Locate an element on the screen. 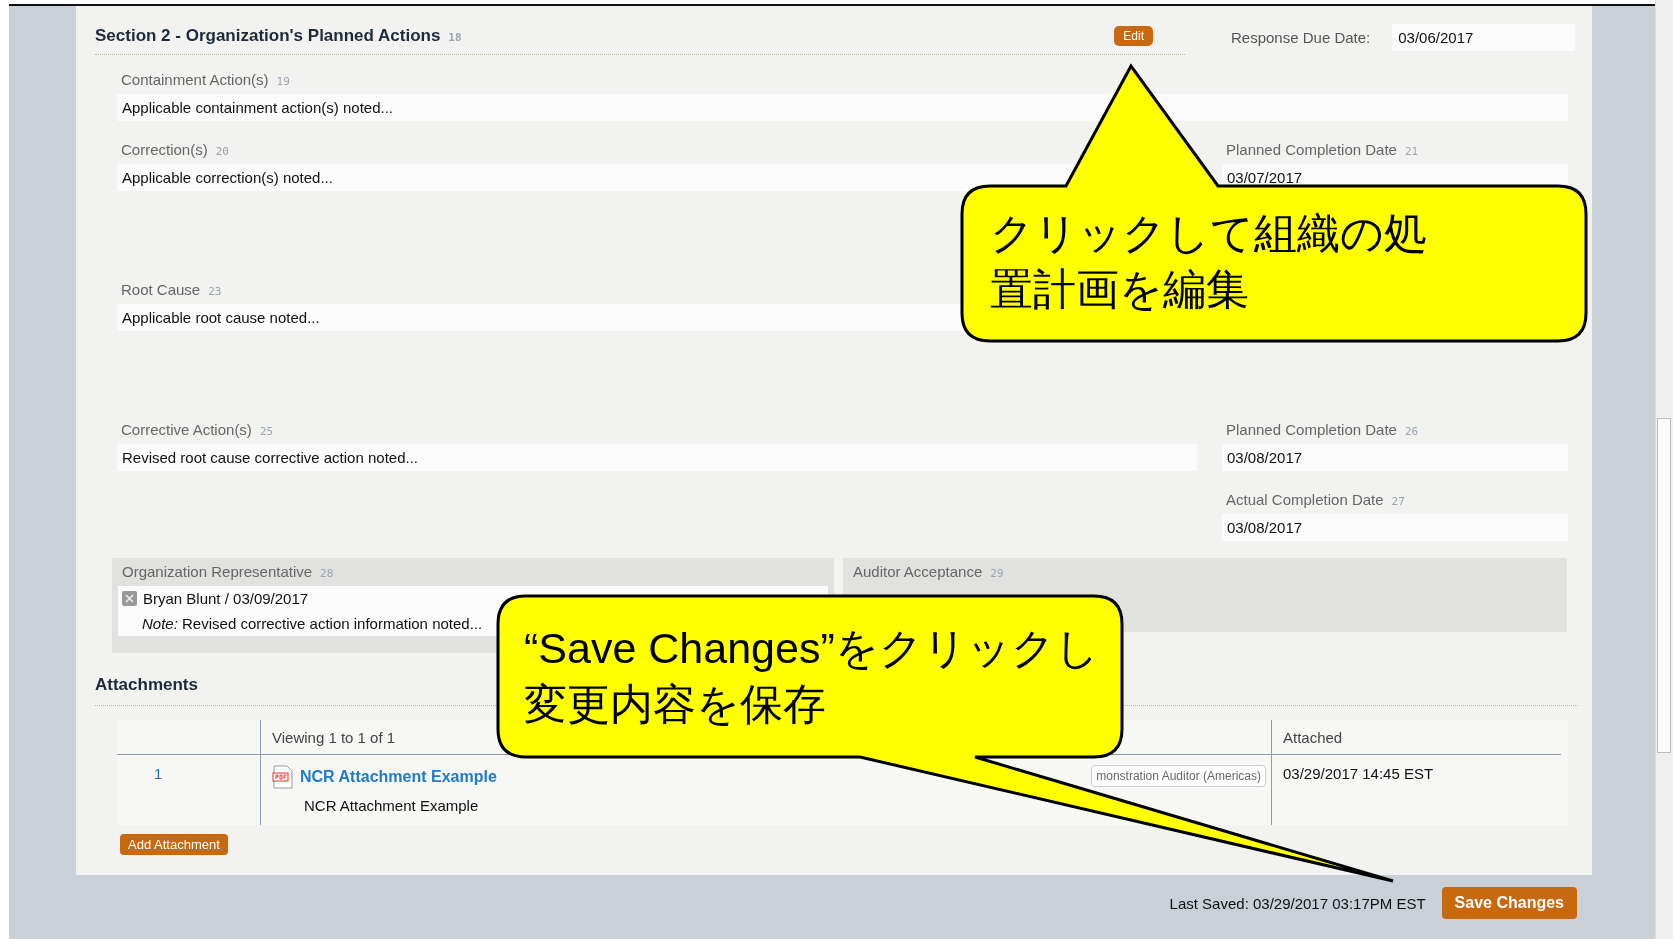 This screenshot has width=1673, height=939. field-number: 25 is located at coordinates (266, 431).